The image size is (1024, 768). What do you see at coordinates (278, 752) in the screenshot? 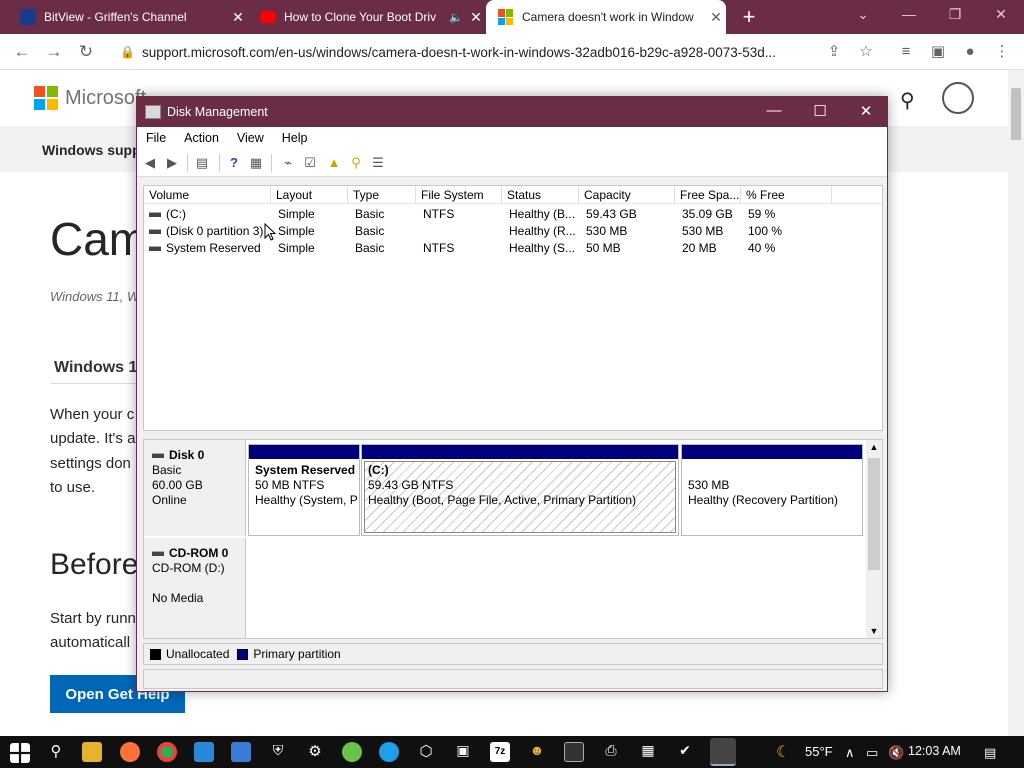
I see `security-icon: ⛨` at bounding box center [278, 752].